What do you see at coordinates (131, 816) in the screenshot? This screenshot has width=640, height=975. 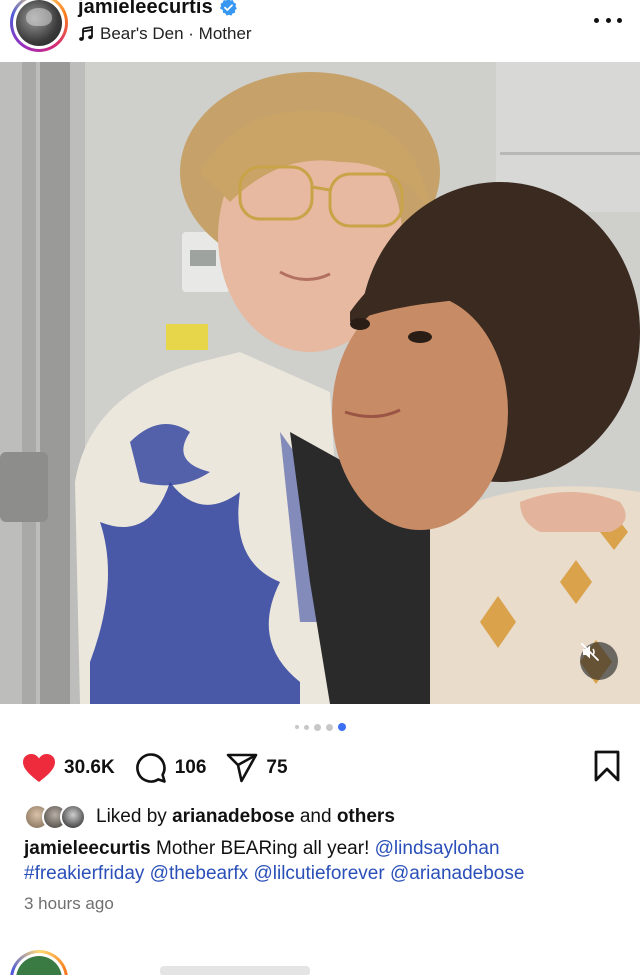 I see `liked-by-prefix: Liked by` at bounding box center [131, 816].